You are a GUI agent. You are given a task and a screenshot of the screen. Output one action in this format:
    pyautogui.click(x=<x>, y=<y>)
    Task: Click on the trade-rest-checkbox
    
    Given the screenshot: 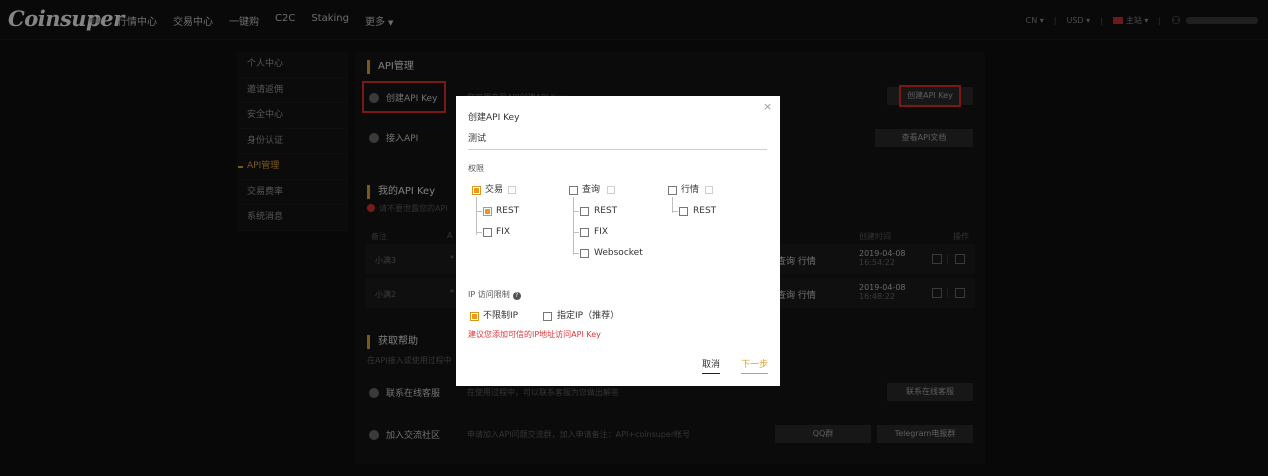 What is the action you would take?
    pyautogui.click(x=487, y=211)
    